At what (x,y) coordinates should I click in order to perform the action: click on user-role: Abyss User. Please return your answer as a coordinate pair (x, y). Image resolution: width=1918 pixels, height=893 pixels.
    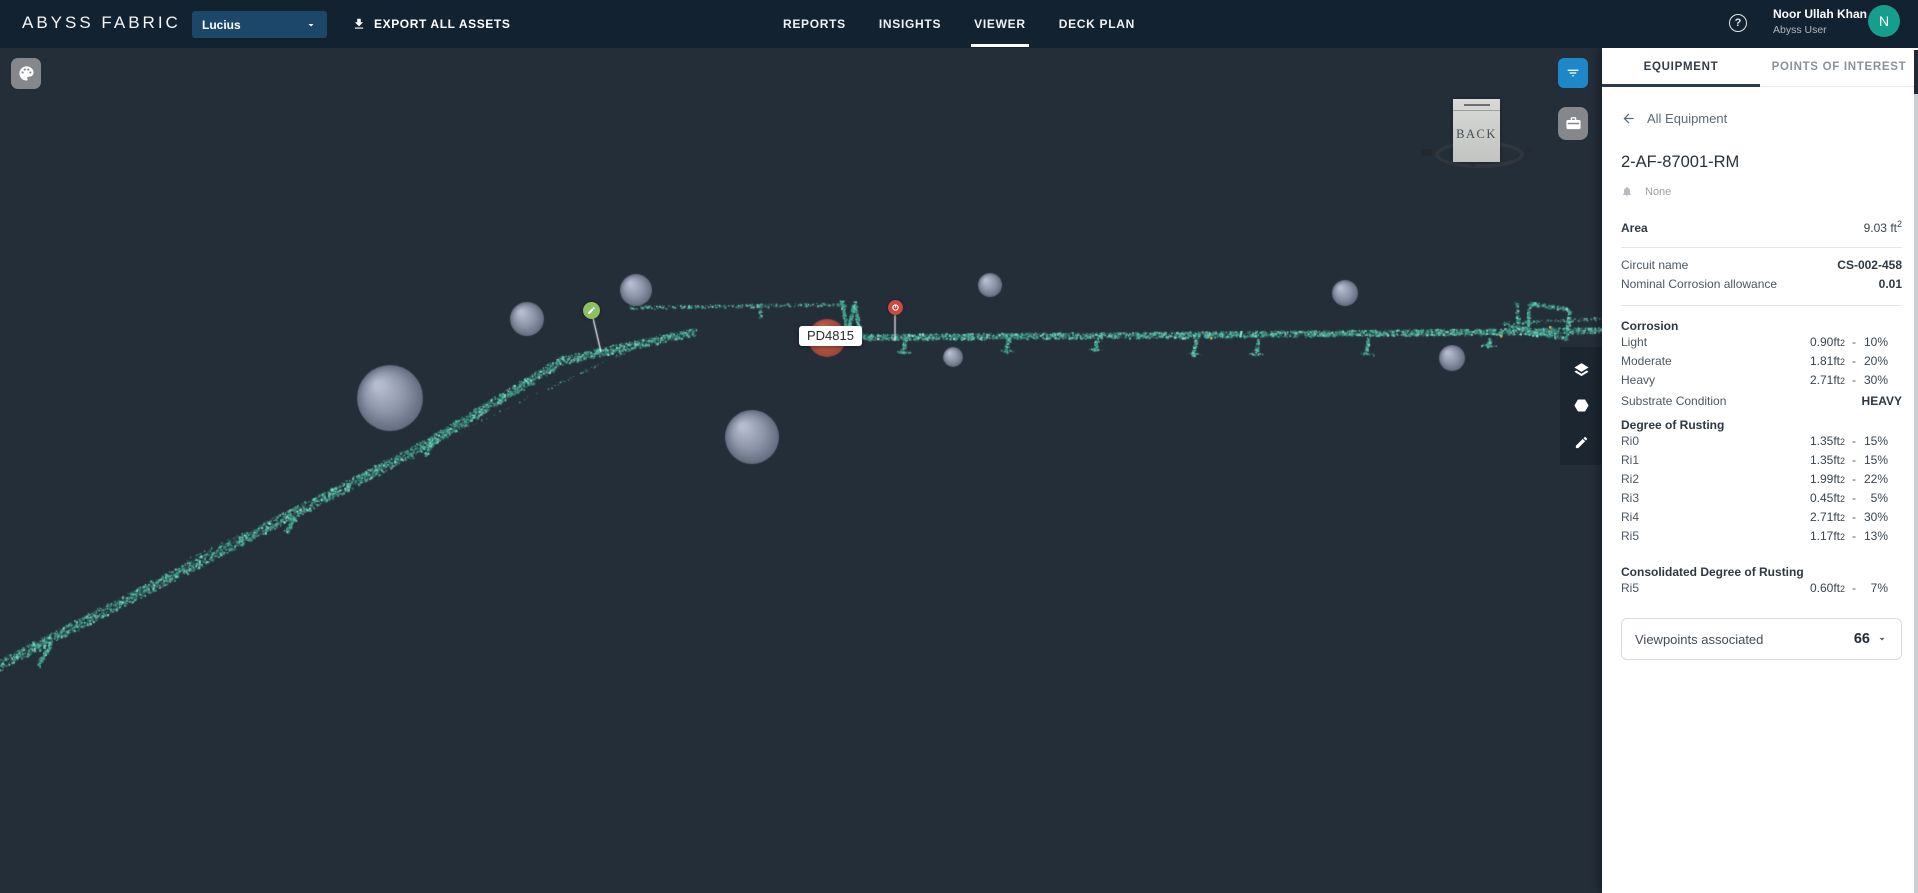
    Looking at the image, I should click on (1800, 30).